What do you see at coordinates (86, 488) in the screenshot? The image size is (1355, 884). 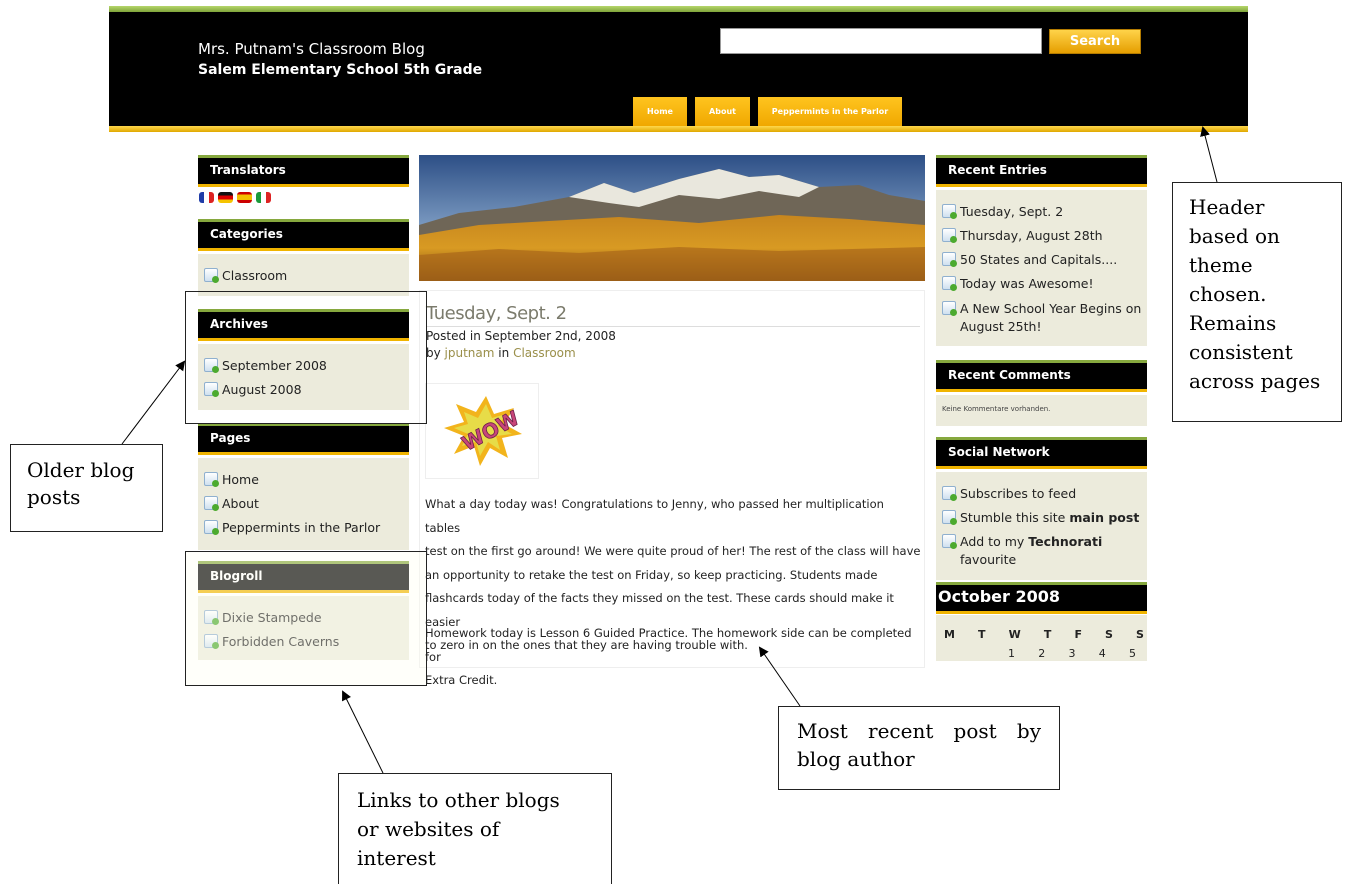 I see `older-posts-annotation: Older blog posts` at bounding box center [86, 488].